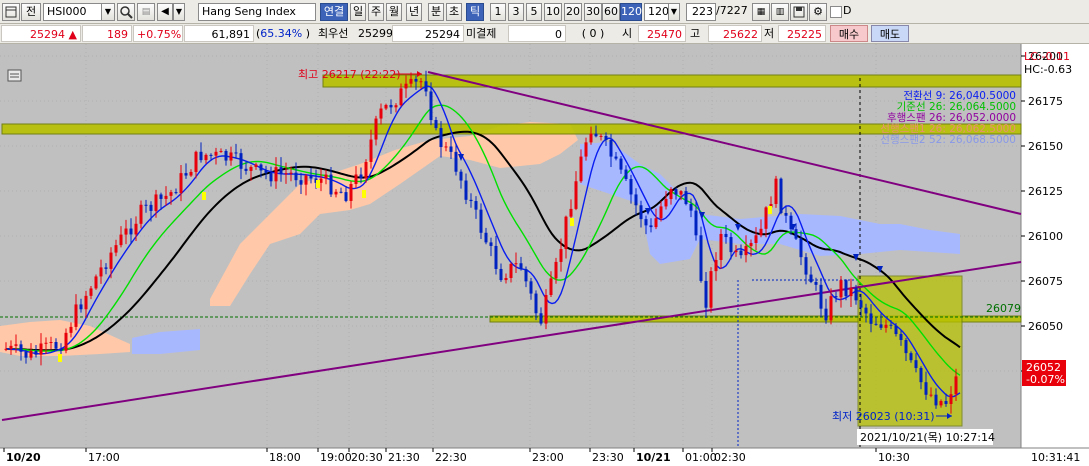 This screenshot has height=466, width=1089. I want to click on current-price-value: 25294, so click(48, 34).